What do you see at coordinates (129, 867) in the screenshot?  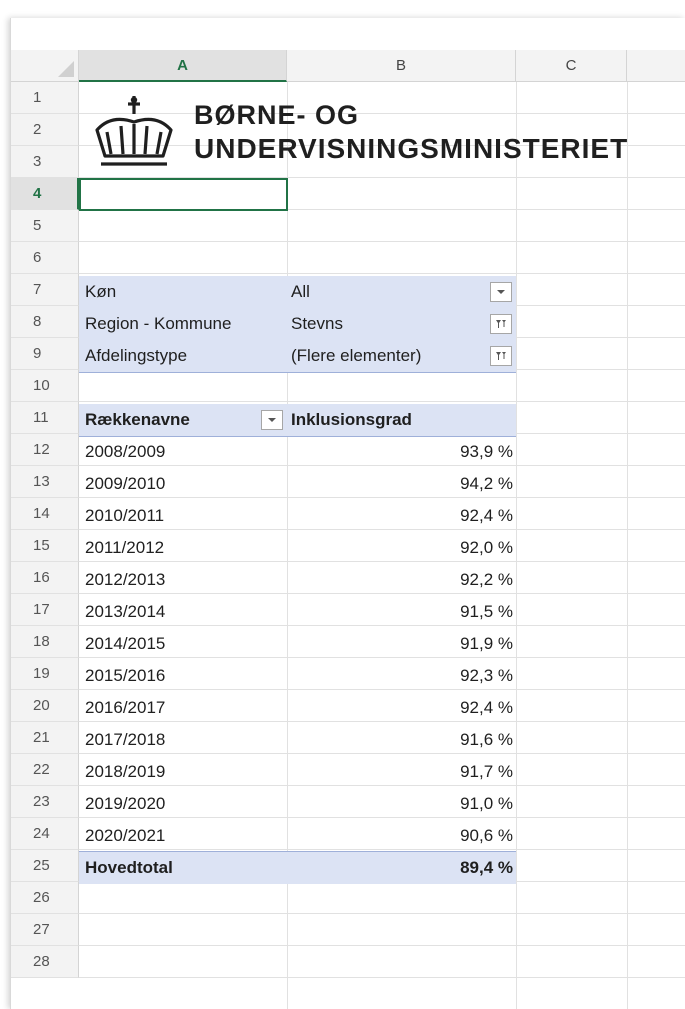 I see `pivot-total-label: Hovedtotal` at bounding box center [129, 867].